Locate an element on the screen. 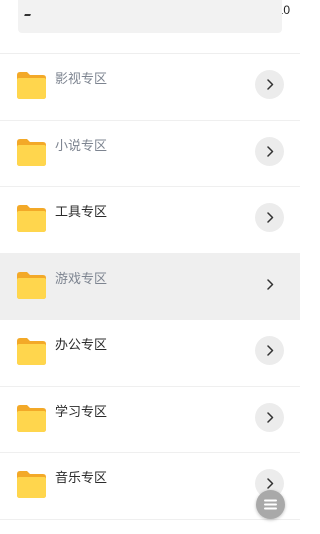 This screenshot has width=320, height=534. category-label: 影视专区 is located at coordinates (81, 79).